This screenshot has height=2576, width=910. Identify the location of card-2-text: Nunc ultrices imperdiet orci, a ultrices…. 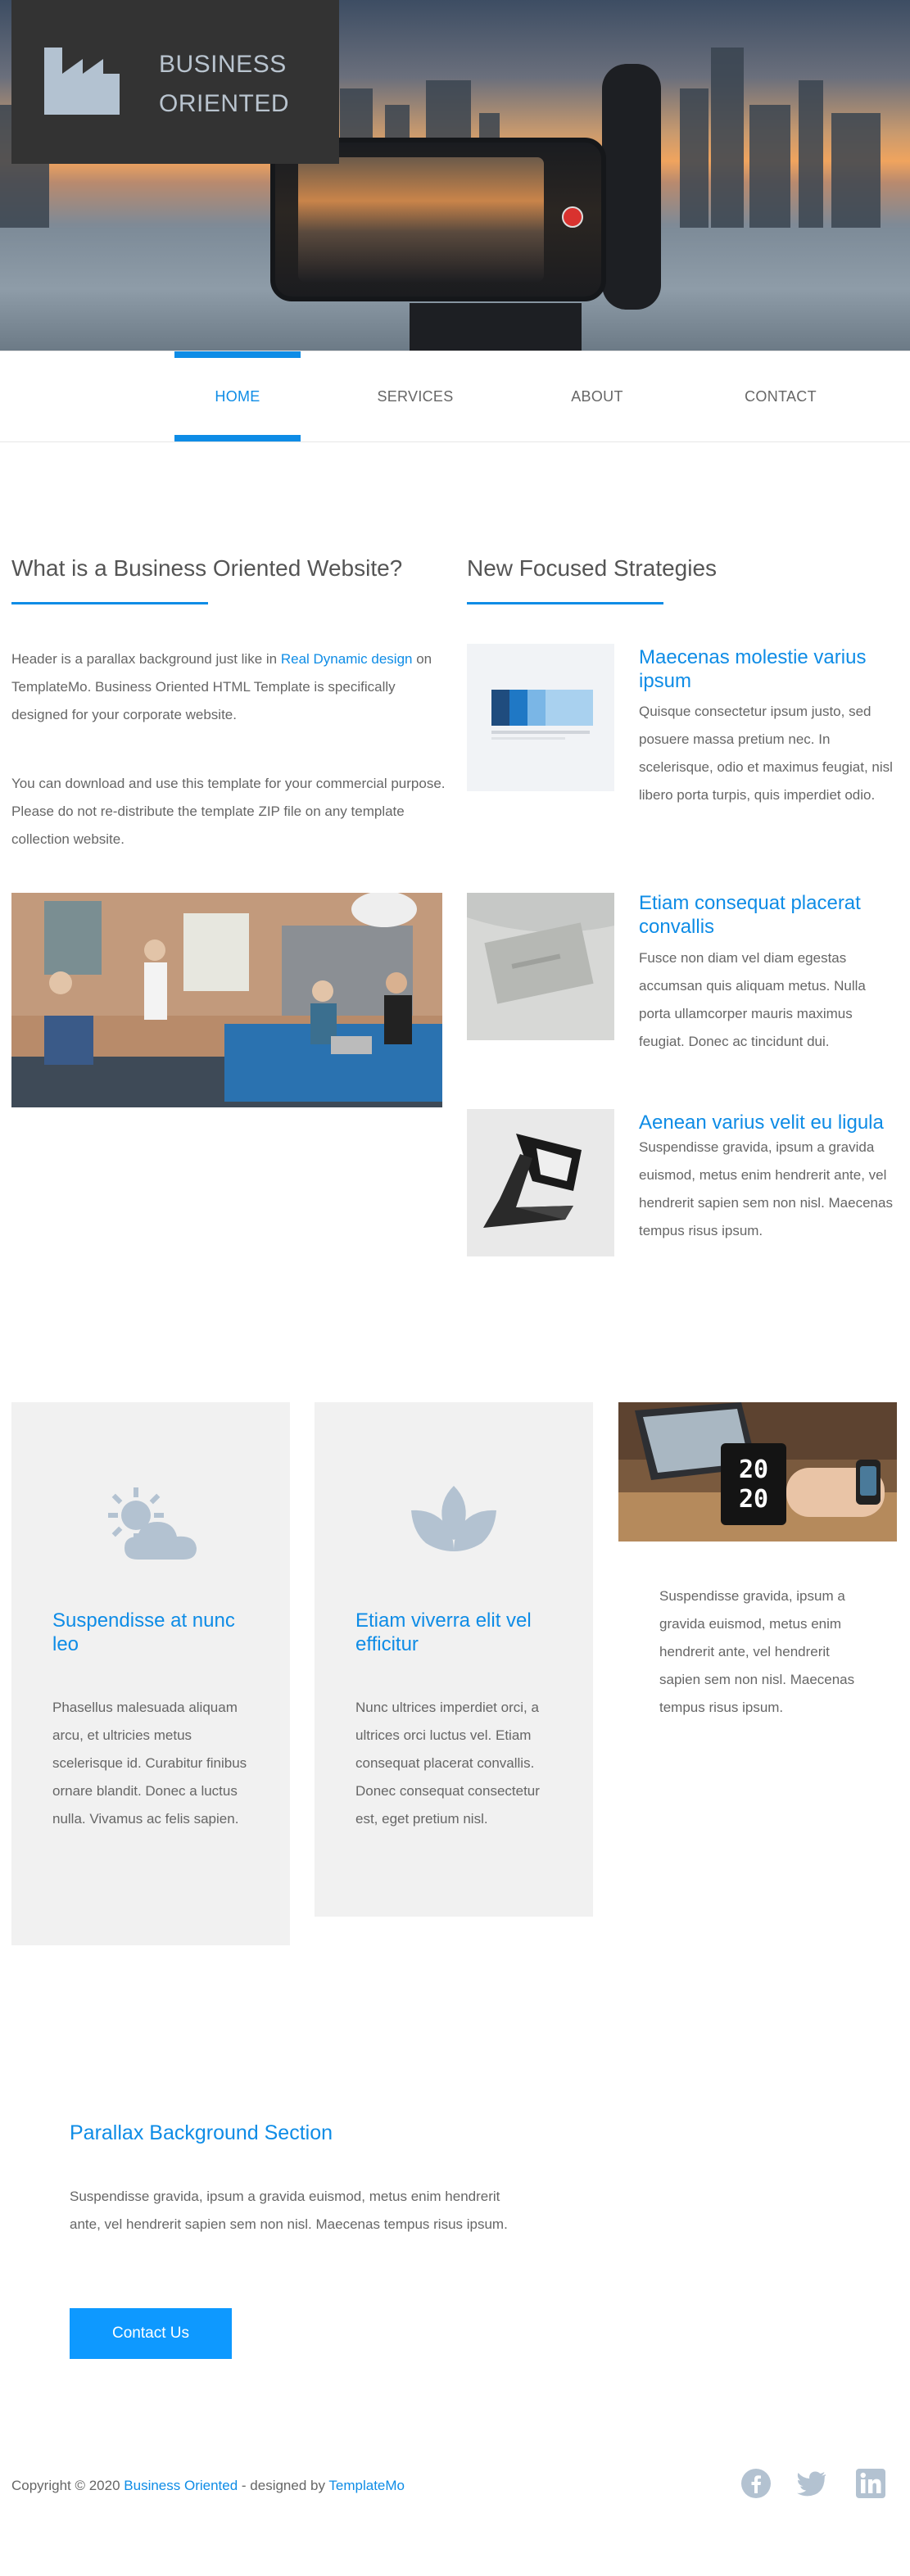
(447, 1763).